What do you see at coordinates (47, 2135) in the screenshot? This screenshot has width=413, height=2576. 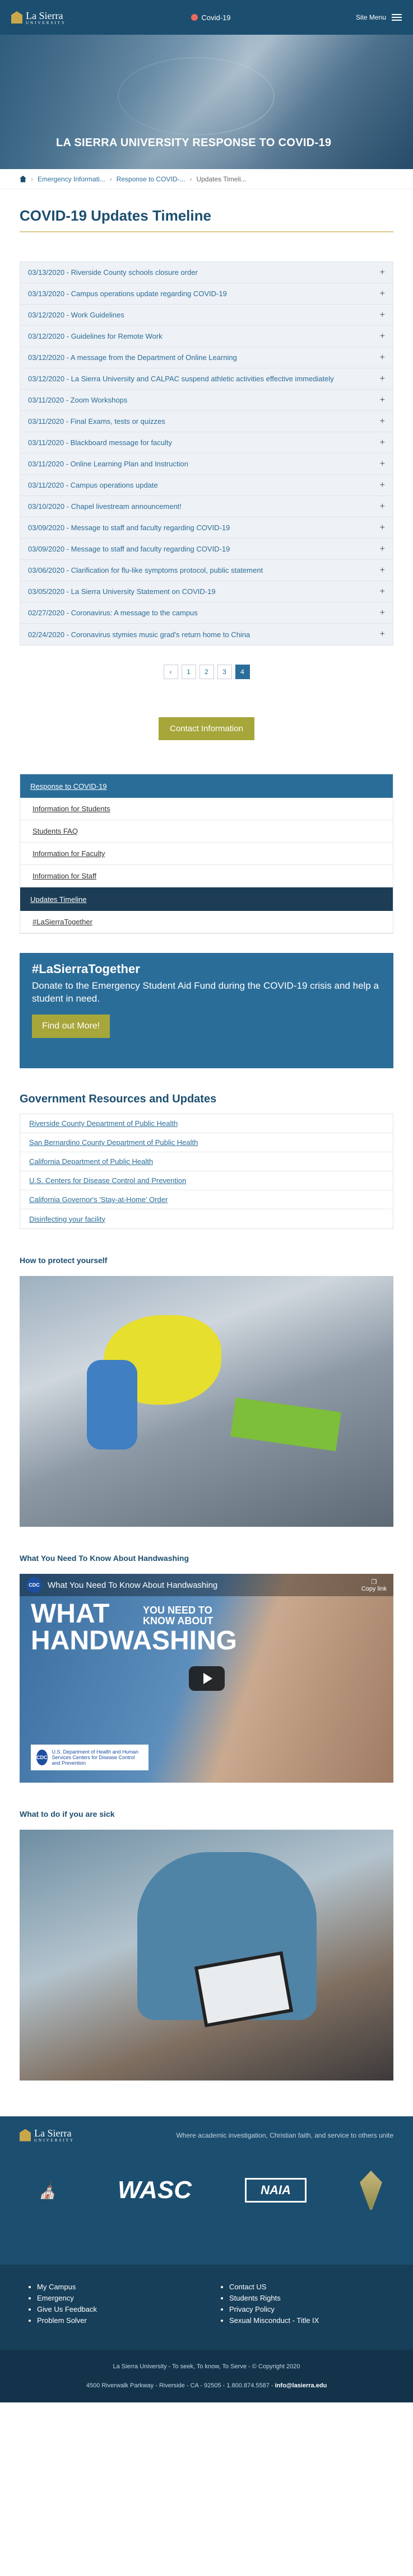 I see `footer-logo: La Sierra UNIVERSITY` at bounding box center [47, 2135].